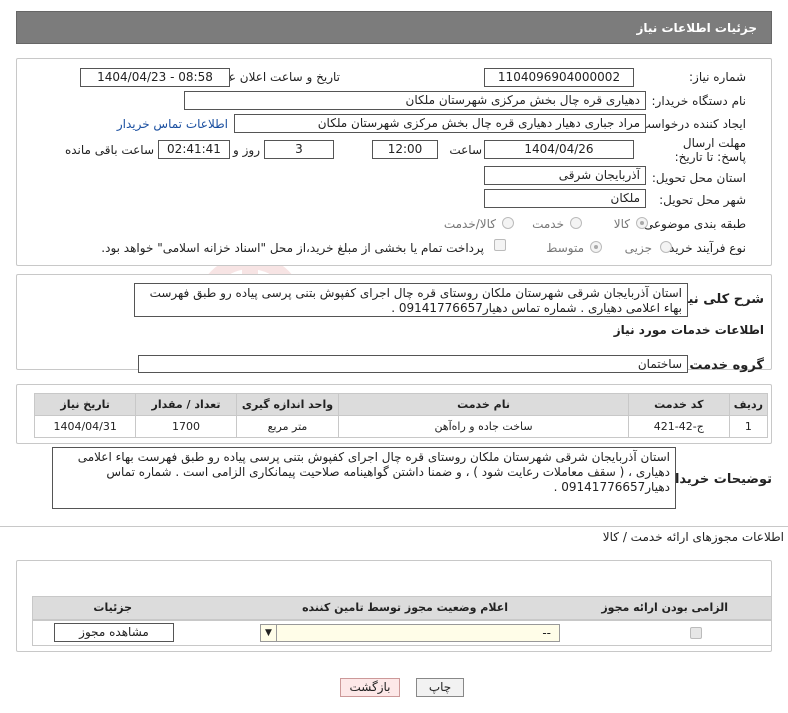  I want to click on page-header: جزئیات اطلاعات نیاز, so click(394, 27).